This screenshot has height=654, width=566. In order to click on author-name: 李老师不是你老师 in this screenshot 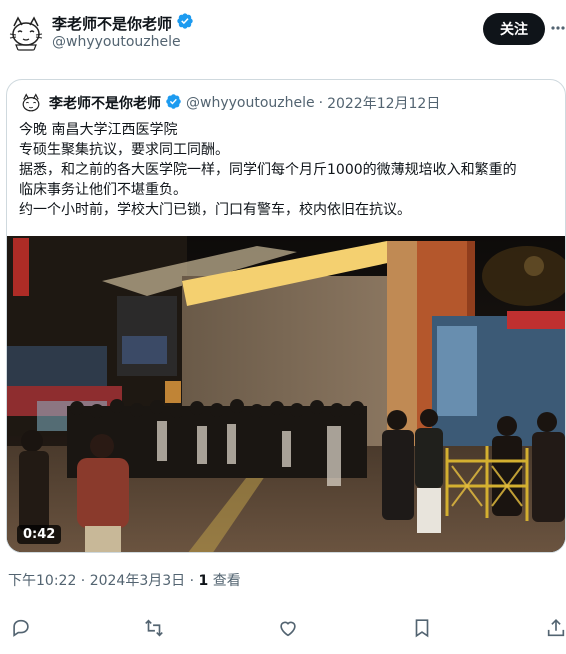, I will do `click(112, 23)`.